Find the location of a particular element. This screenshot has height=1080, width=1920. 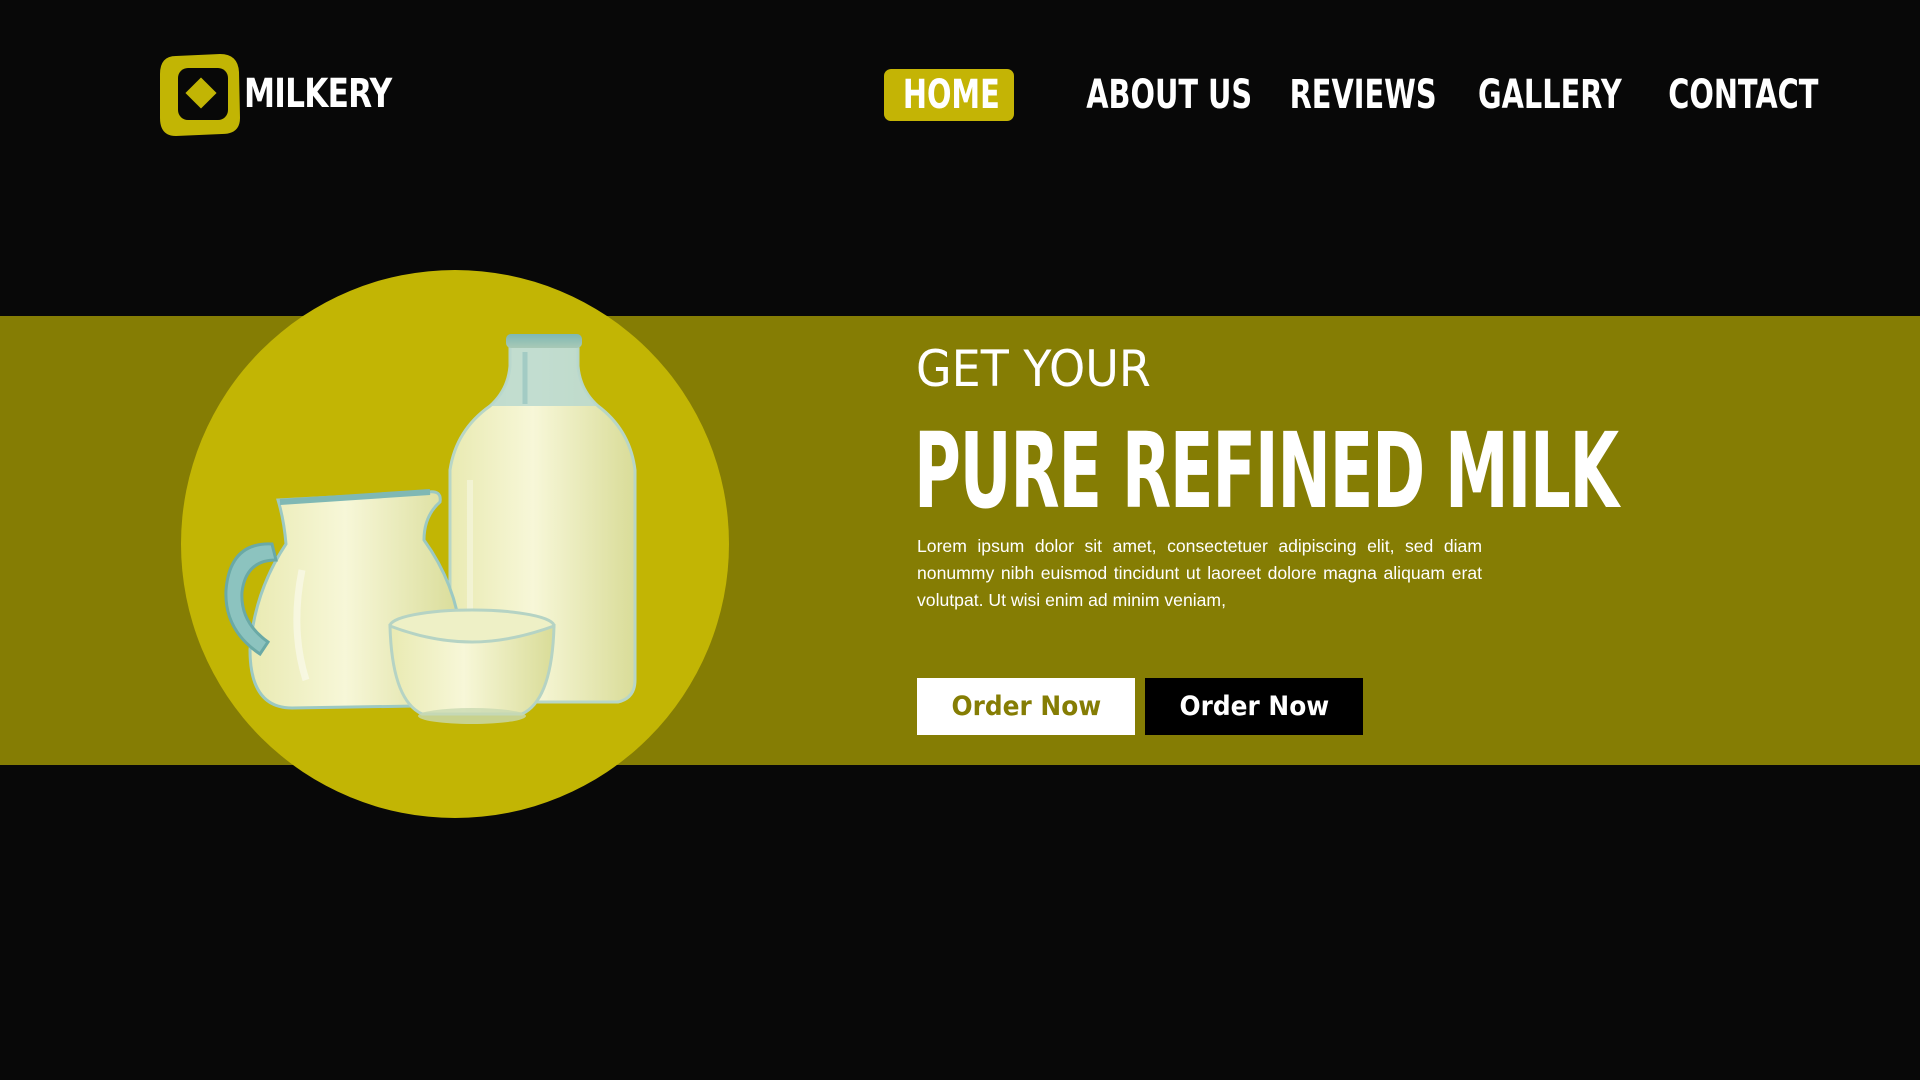

diamond-badge-icon is located at coordinates (200, 94).